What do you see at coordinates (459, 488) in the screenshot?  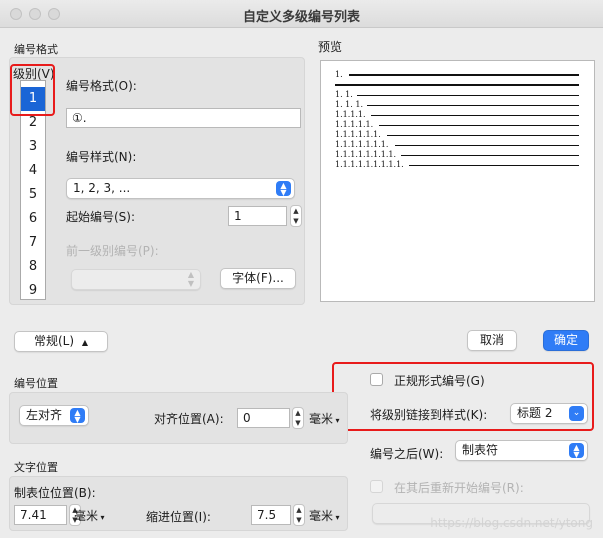 I see `restart-label: 在其后重新开始编号(R):` at bounding box center [459, 488].